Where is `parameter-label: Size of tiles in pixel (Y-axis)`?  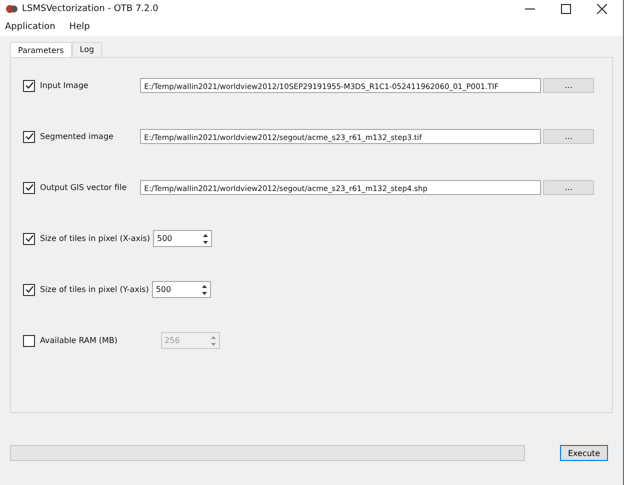 parameter-label: Size of tiles in pixel (Y-axis) is located at coordinates (94, 289).